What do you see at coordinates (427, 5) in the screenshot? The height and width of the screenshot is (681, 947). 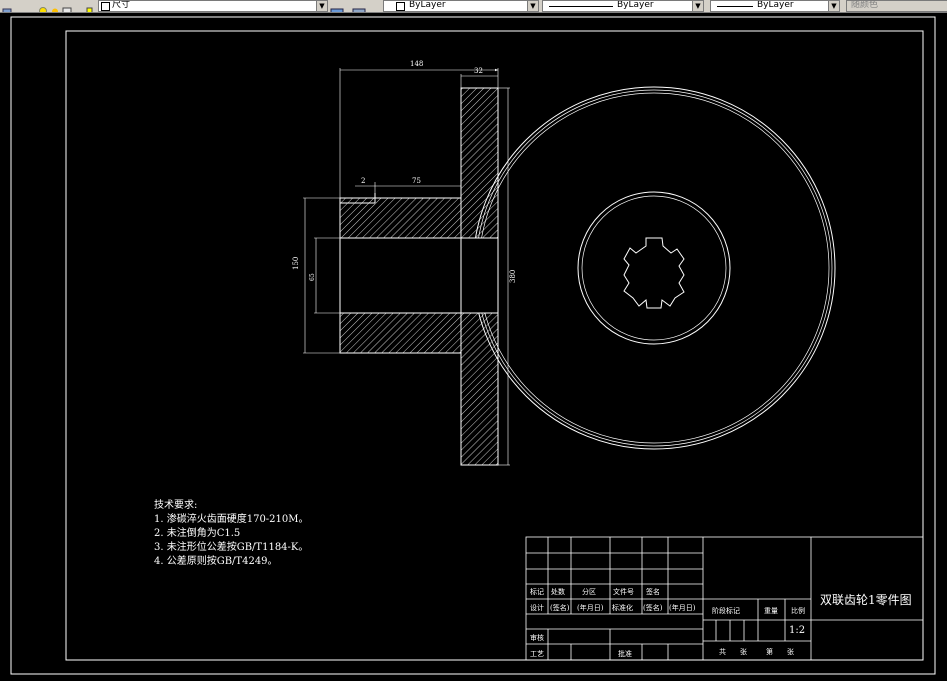 I see `color-control-value: ByLayer` at bounding box center [427, 5].